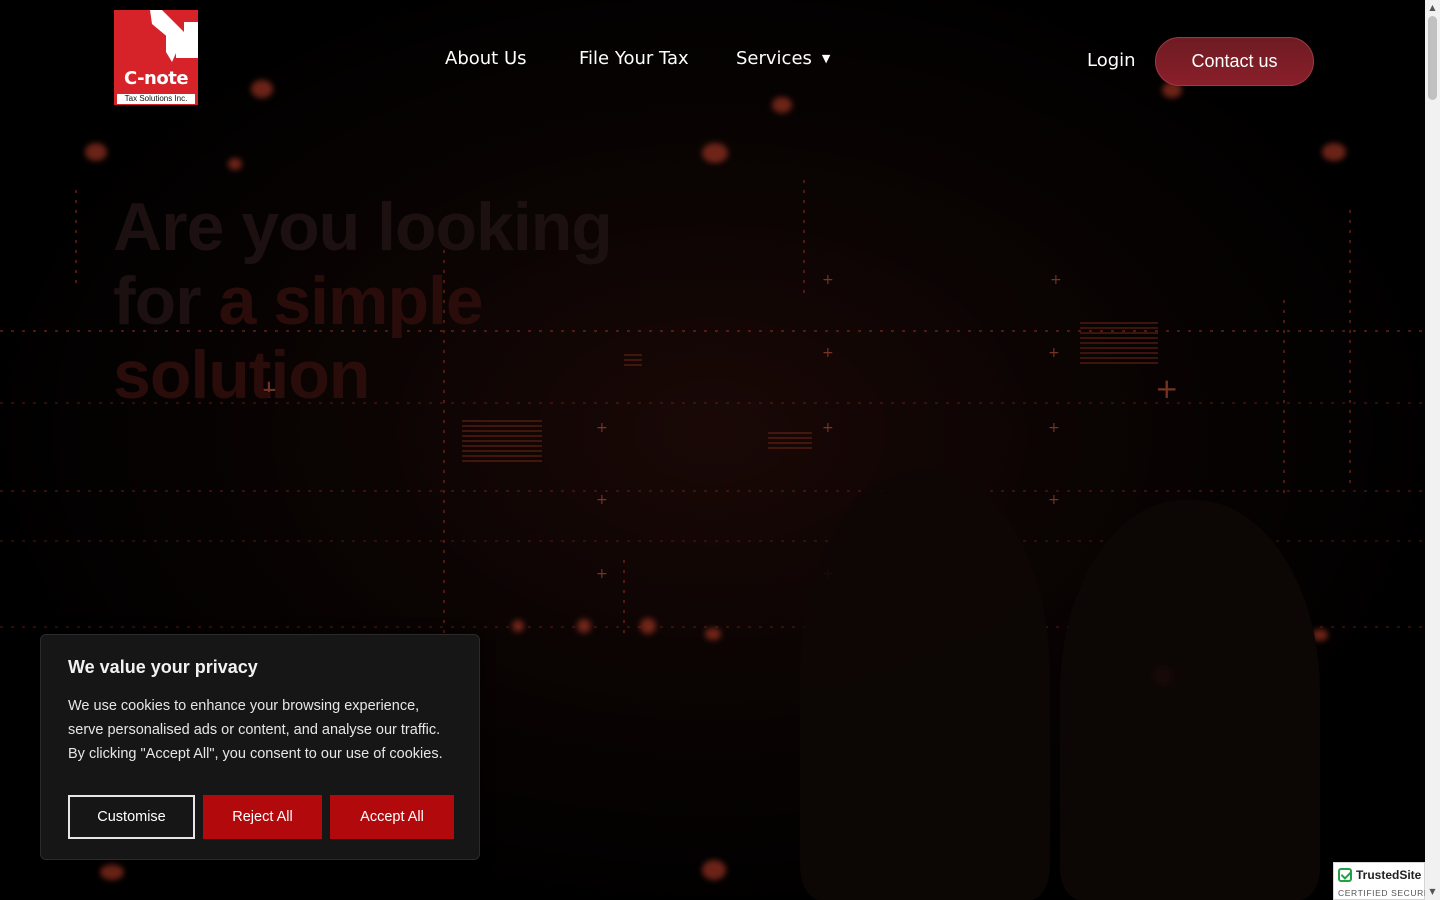 This screenshot has width=1440, height=900. I want to click on hero-title-line1: Are you looking, so click(363, 227).